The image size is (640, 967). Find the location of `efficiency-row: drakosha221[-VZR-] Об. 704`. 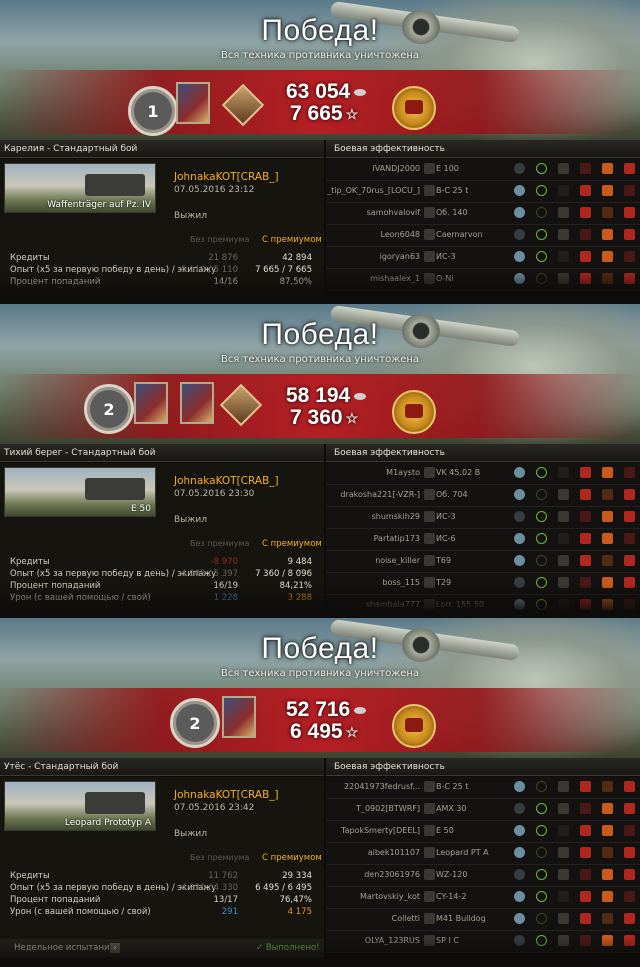

efficiency-row: drakosha221[-VZR-] Об. 704 is located at coordinates (483, 496).